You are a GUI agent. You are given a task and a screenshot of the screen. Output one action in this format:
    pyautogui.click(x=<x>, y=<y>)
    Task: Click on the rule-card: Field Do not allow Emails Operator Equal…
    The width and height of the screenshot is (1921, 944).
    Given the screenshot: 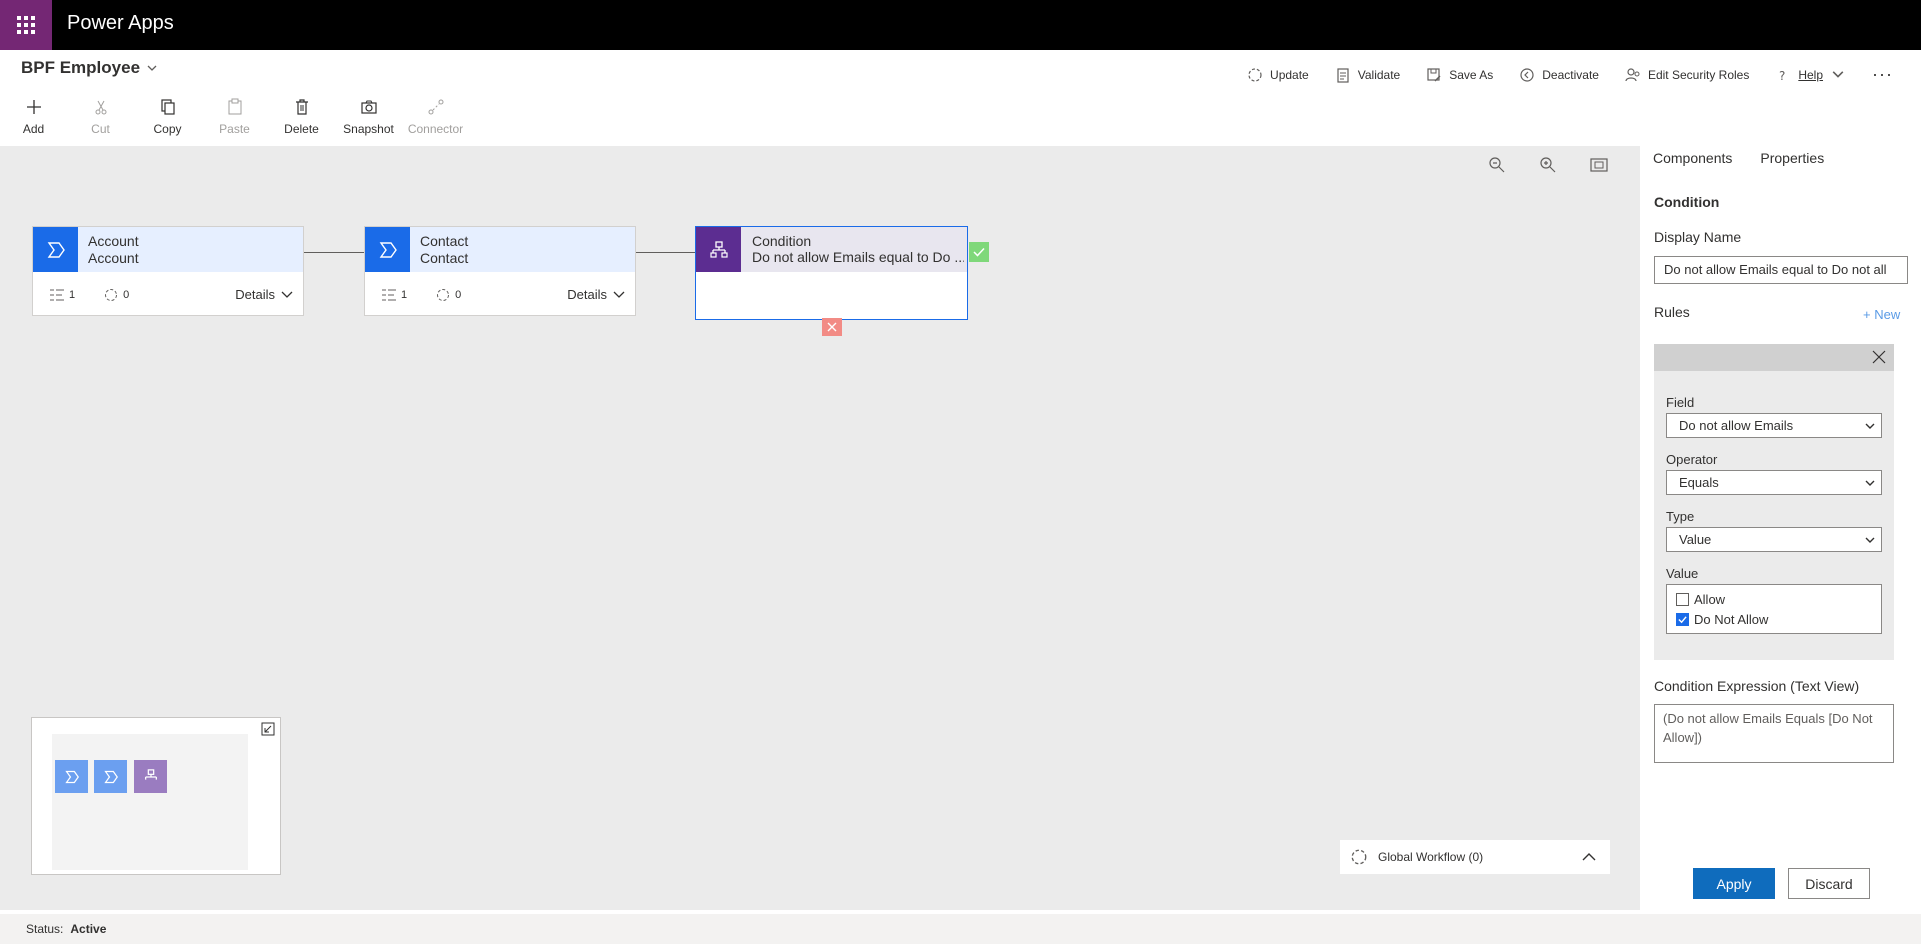 What is the action you would take?
    pyautogui.click(x=1774, y=502)
    